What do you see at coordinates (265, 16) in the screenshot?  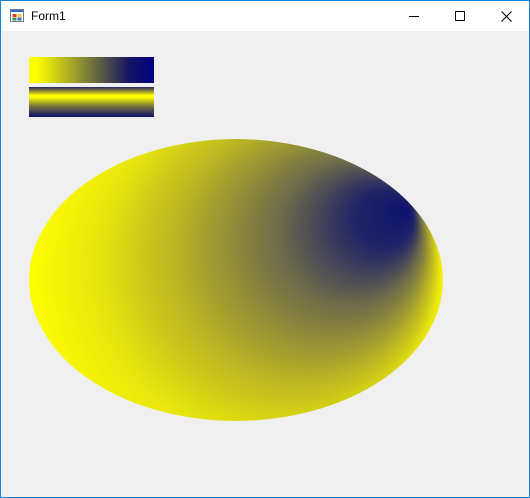 I see `title-bar: Form1` at bounding box center [265, 16].